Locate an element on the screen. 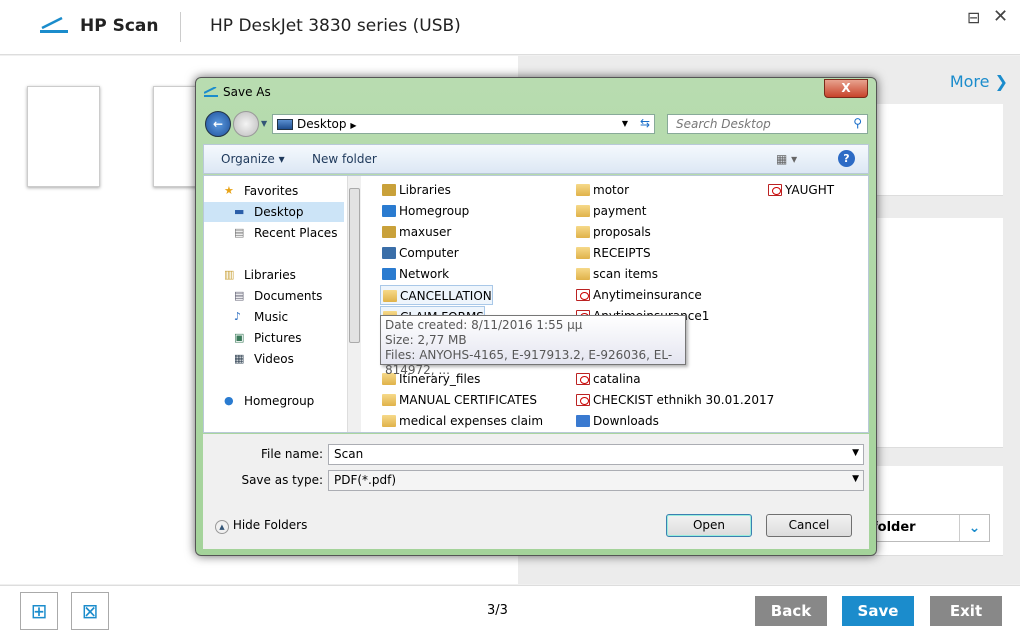 The width and height of the screenshot is (1020, 638). file-name: RECEIPTS is located at coordinates (622, 253).